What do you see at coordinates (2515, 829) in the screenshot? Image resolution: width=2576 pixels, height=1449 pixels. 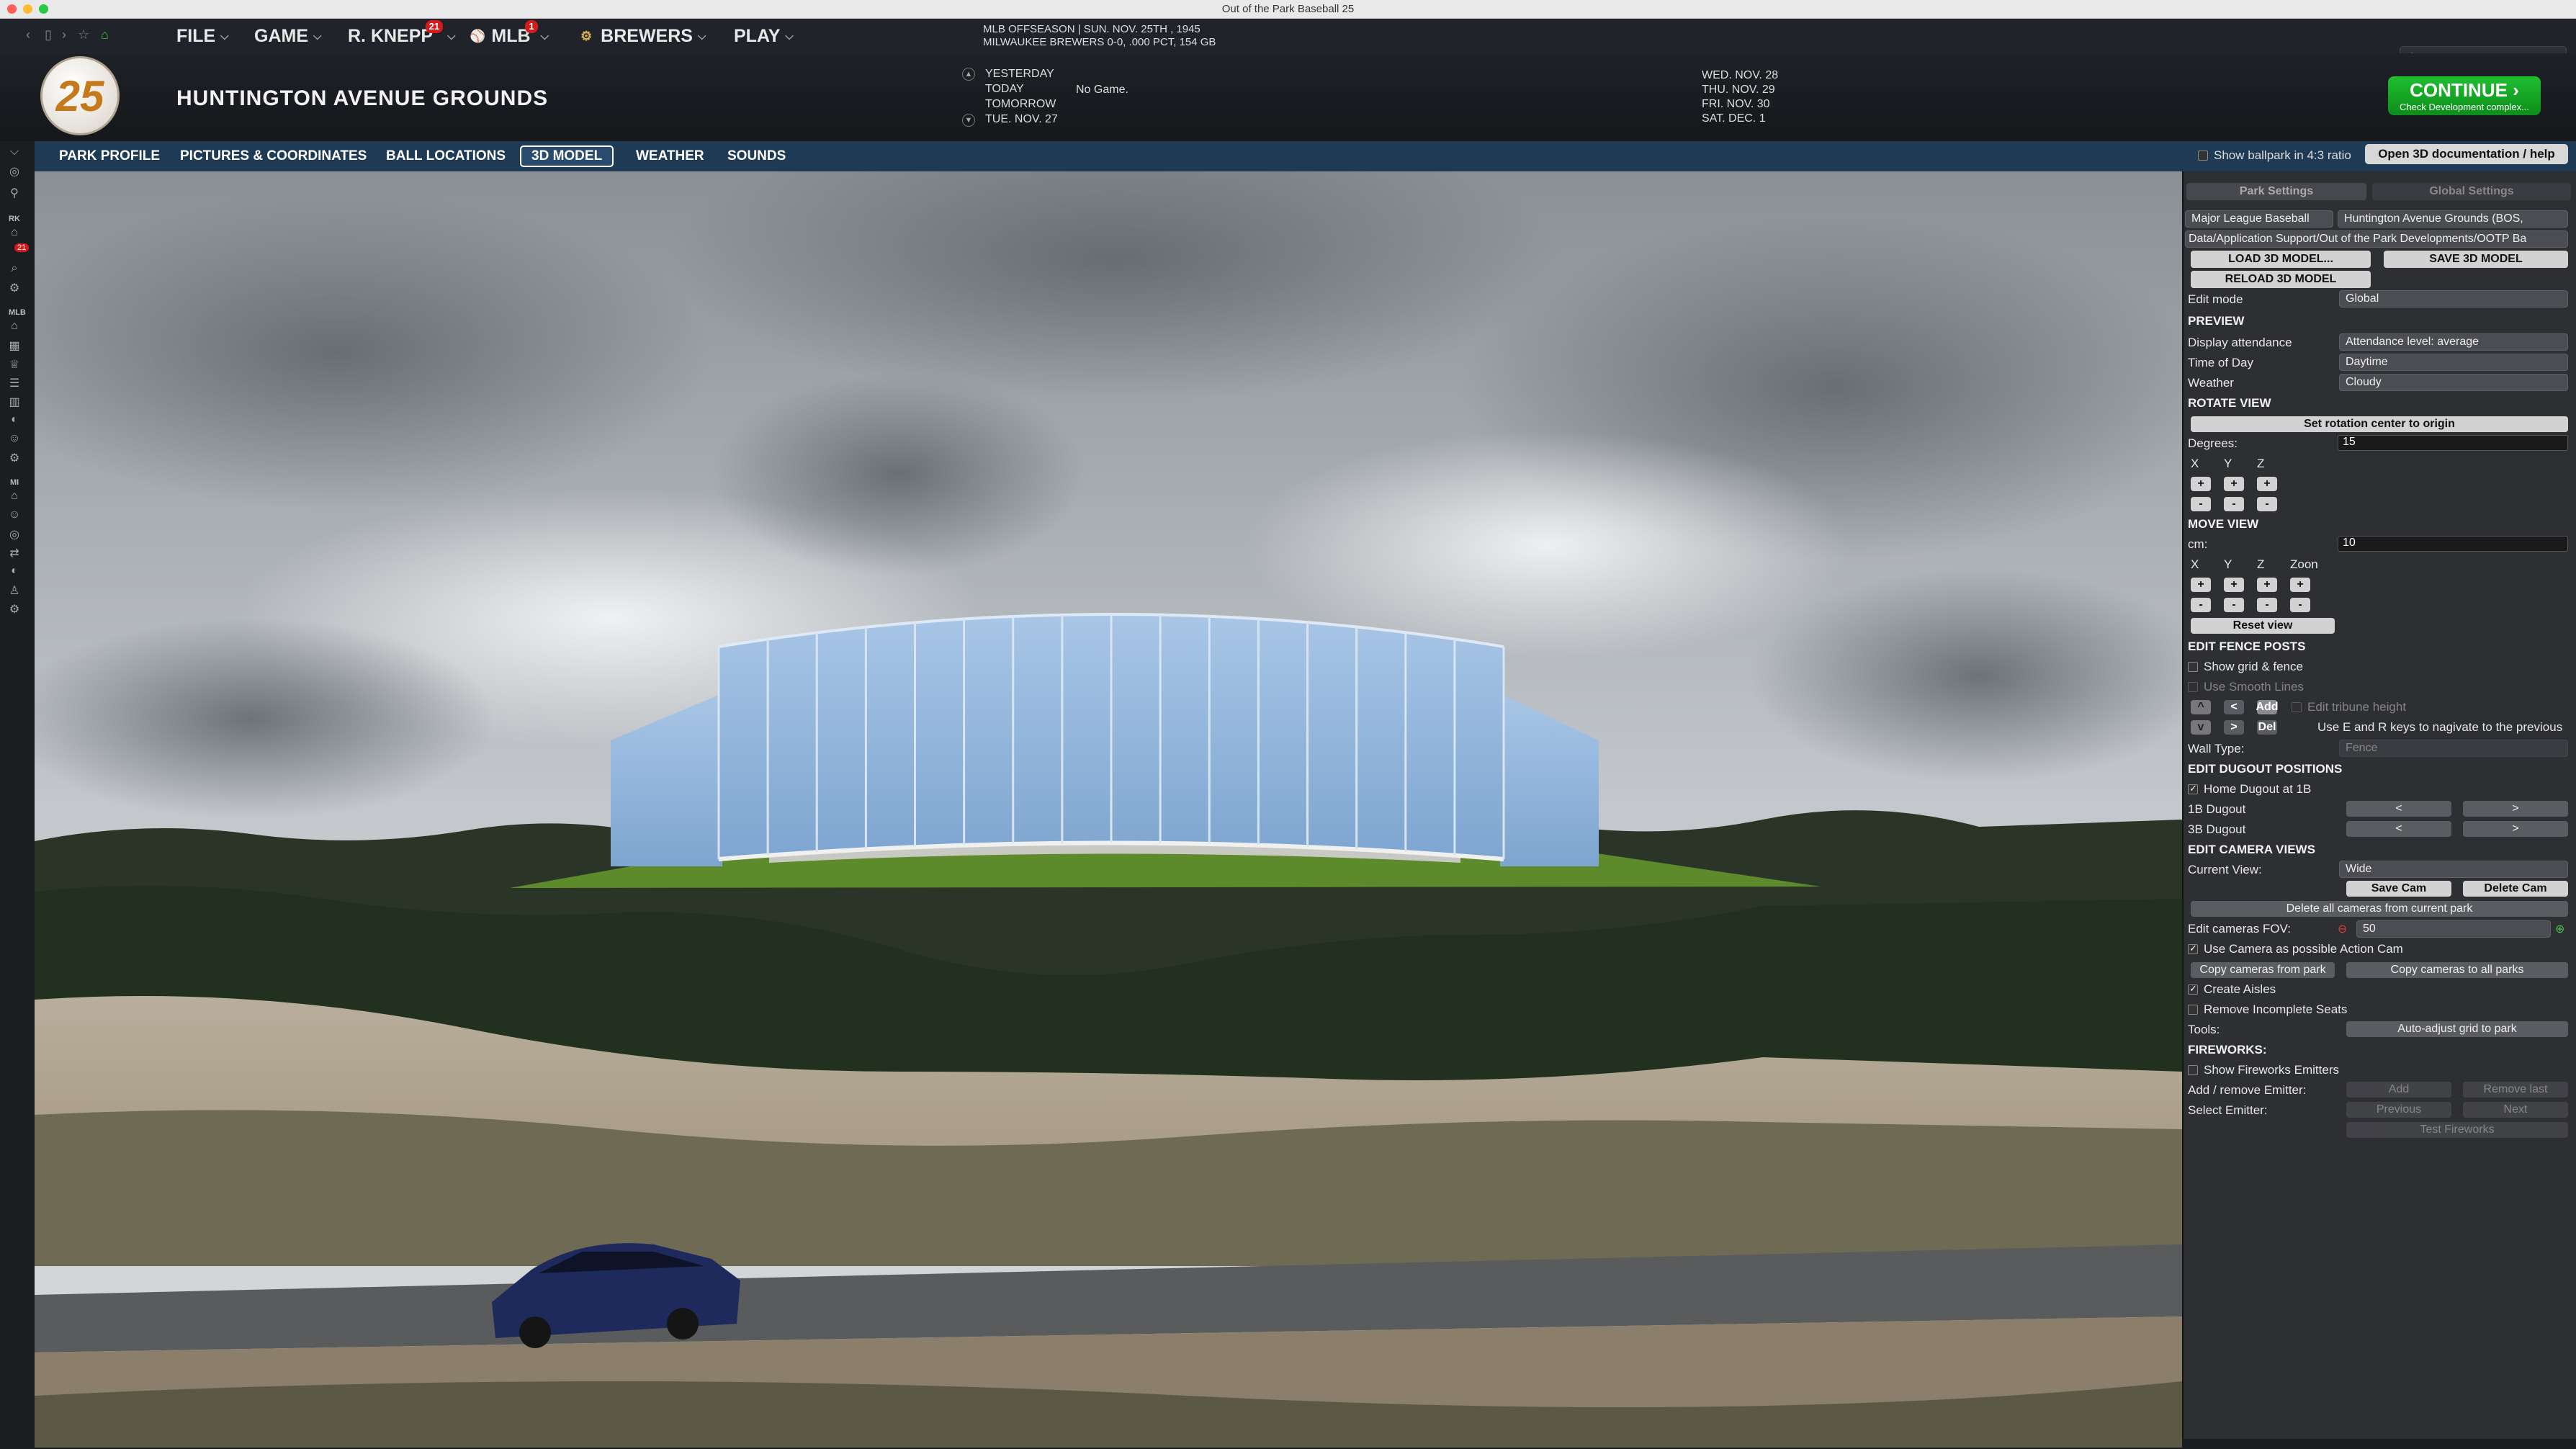 I see `dugout-3b-right-button: >` at bounding box center [2515, 829].